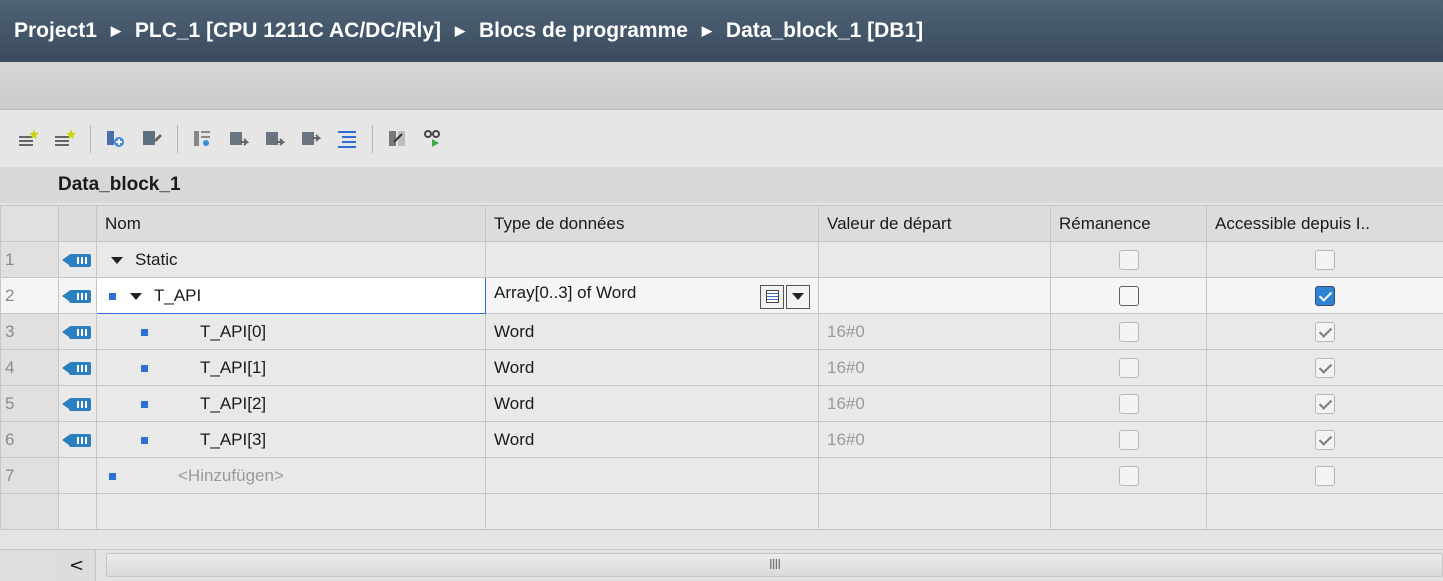  Describe the element at coordinates (652, 223) in the screenshot. I see `column-header-type: Type de données` at that location.